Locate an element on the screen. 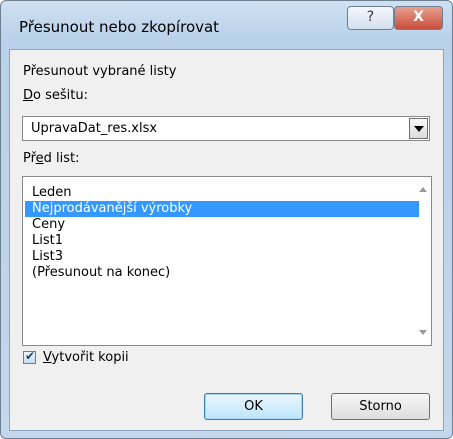 The height and width of the screenshot is (439, 453). dialog-title: Přesunout nebo zkopírovat is located at coordinates (119, 27).